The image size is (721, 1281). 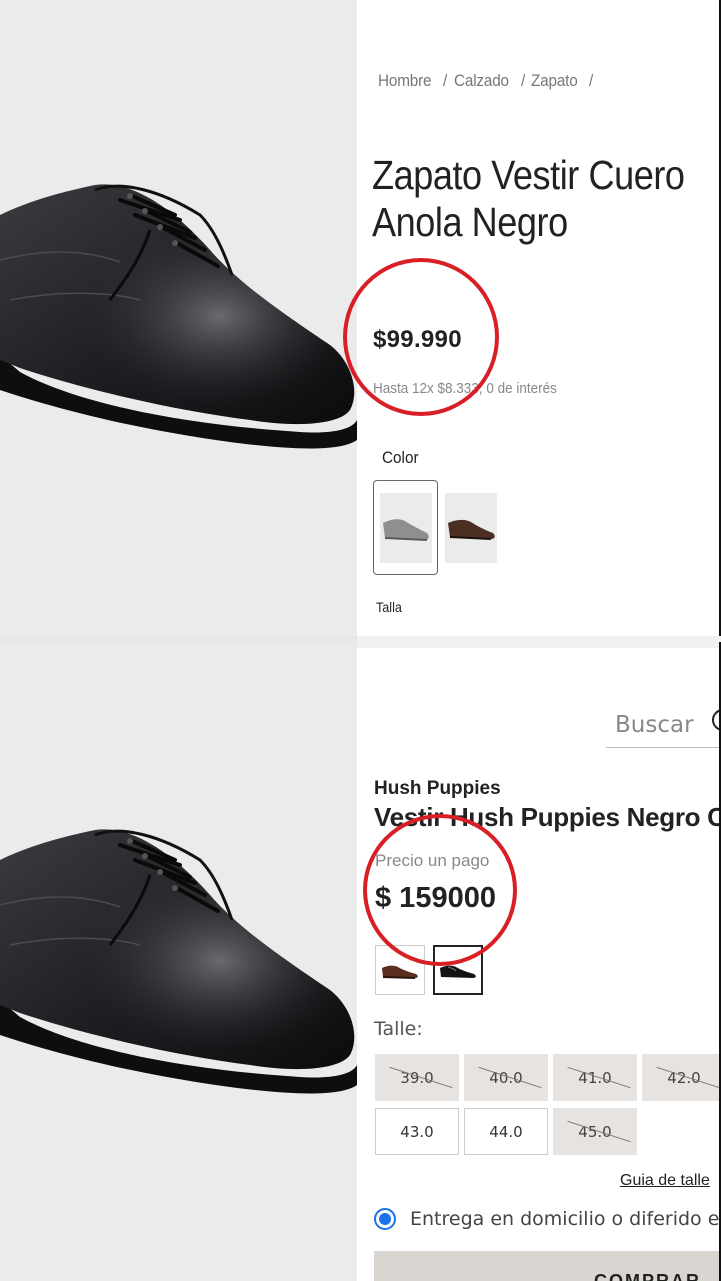 I want to click on product-title: Zapato Vestir Cuero Anola Negro, so click(x=530, y=199).